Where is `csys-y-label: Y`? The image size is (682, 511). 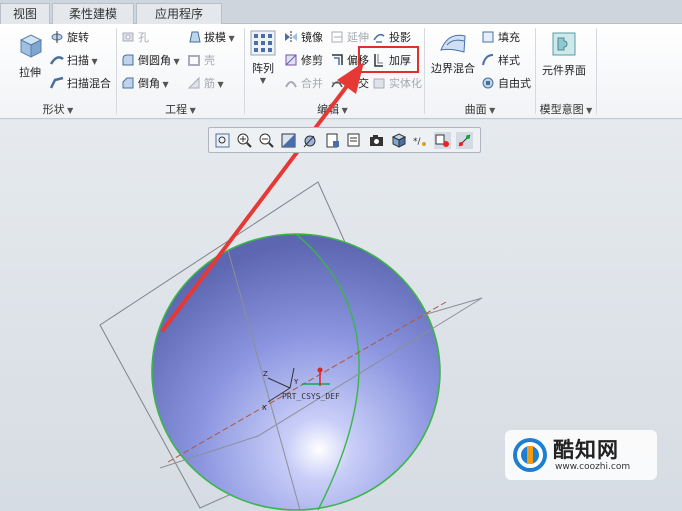
csys-y-label: Y is located at coordinates (296, 382).